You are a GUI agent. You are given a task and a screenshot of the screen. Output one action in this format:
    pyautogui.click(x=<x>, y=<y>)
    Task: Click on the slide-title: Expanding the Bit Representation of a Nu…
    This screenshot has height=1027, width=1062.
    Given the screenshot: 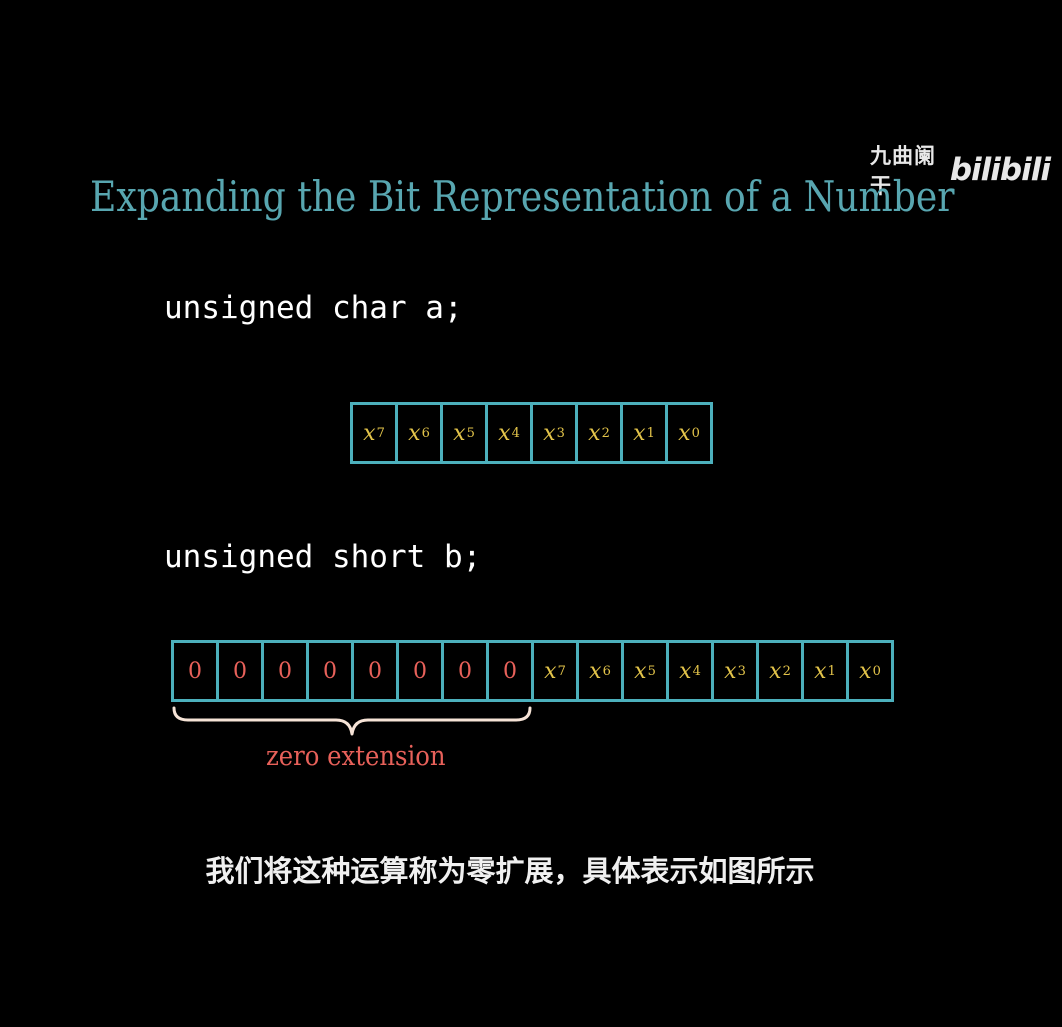 What is the action you would take?
    pyautogui.click(x=522, y=196)
    